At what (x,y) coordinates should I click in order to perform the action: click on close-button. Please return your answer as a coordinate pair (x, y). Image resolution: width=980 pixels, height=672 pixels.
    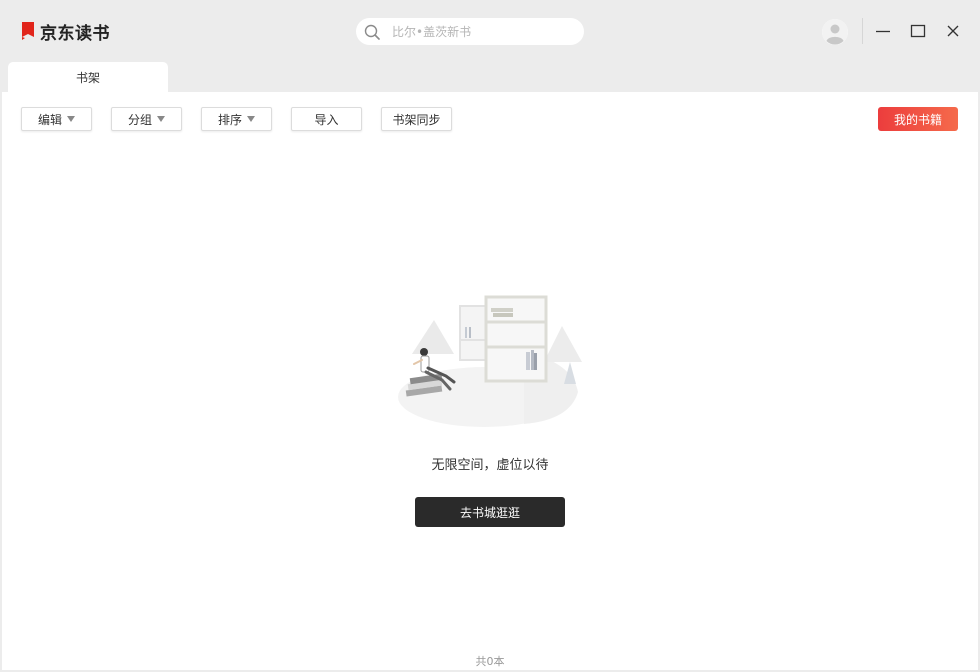
    Looking at the image, I should click on (953, 31).